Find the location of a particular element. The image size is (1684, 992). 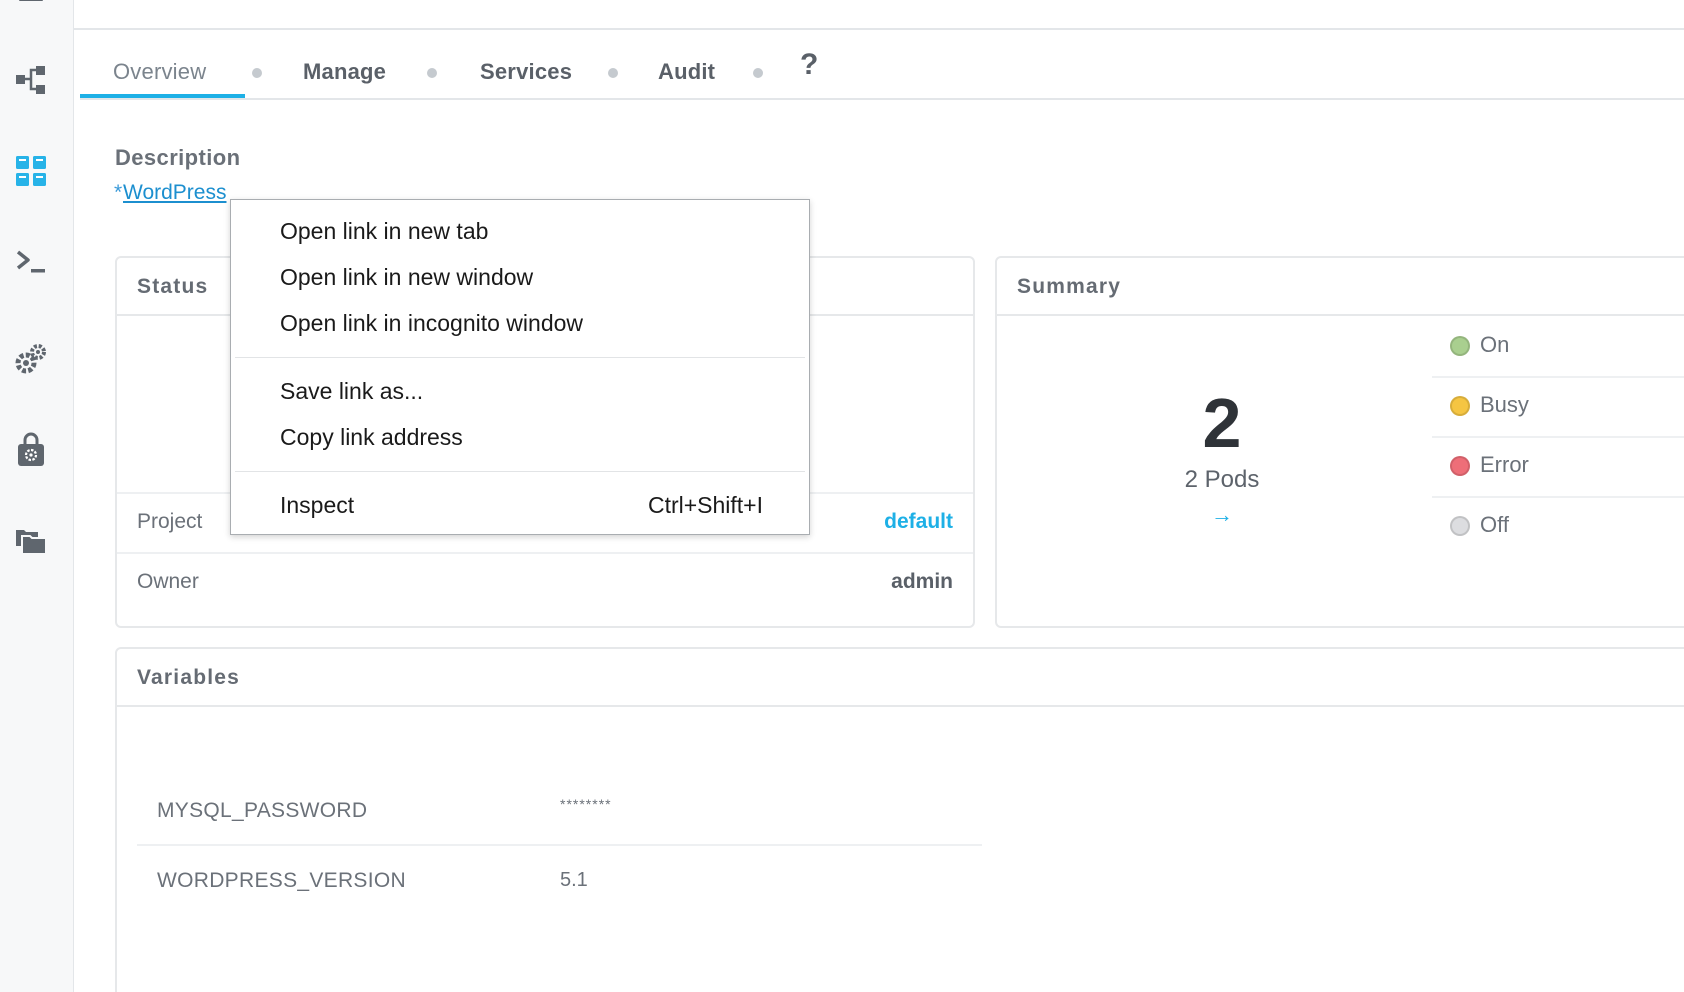

menu-item-label: Inspect is located at coordinates (317, 505).